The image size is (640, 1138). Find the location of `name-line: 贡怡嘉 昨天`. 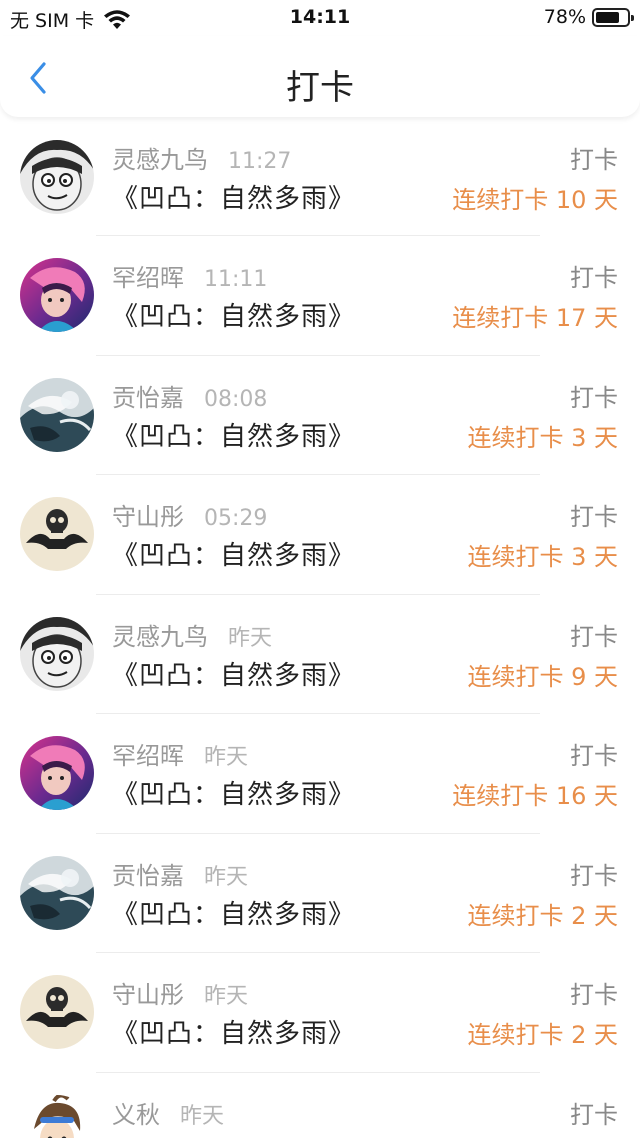

name-line: 贡怡嘉 昨天 is located at coordinates (180, 873).